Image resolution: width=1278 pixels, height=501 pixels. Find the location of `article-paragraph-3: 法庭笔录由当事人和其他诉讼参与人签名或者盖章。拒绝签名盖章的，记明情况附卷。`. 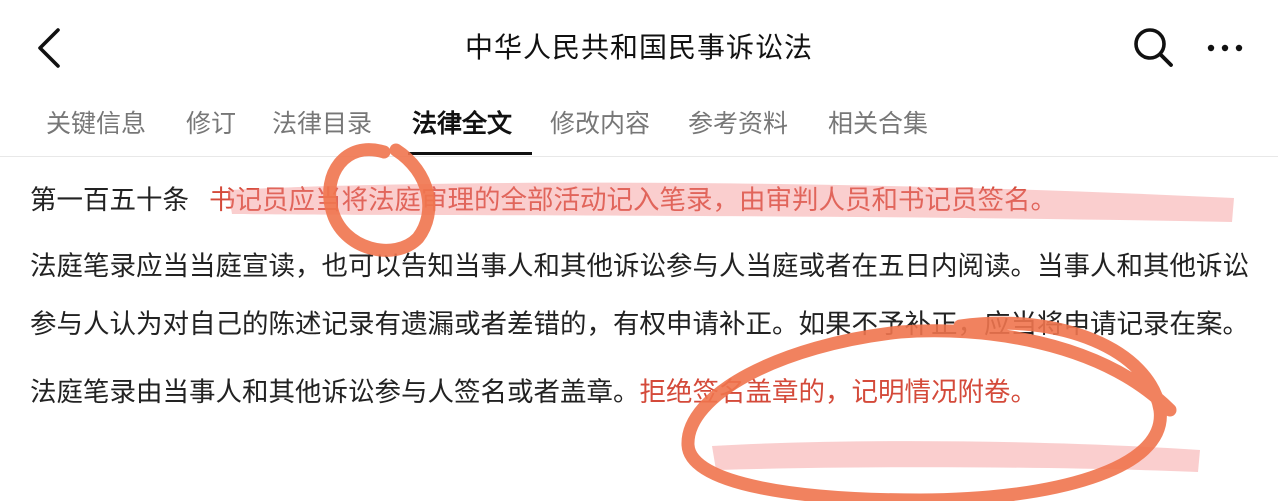

article-paragraph-3: 法庭笔录由当事人和其他诉讼参与人签名或者盖章。拒绝签名盖章的，记明情况附卷。 is located at coordinates (640, 393).